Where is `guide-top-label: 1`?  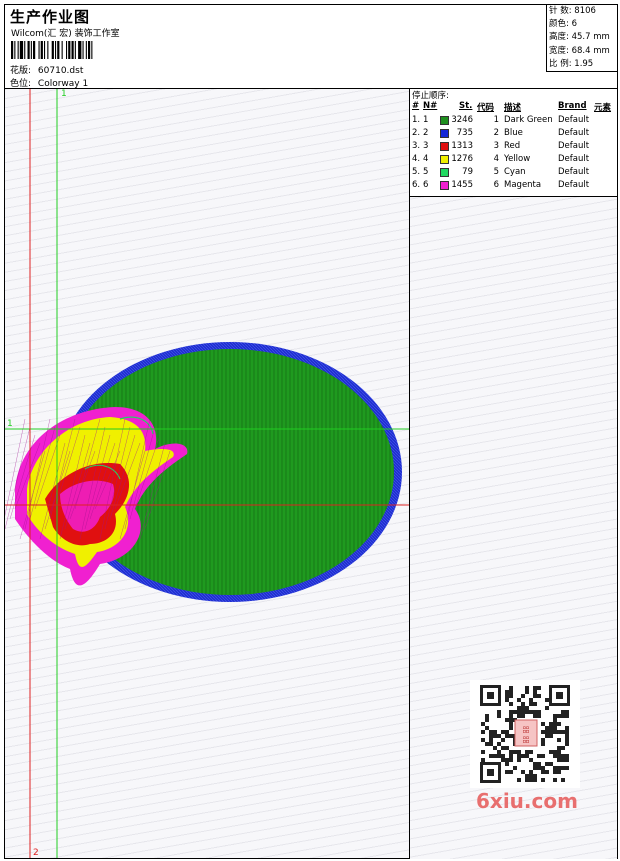 guide-top-label: 1 is located at coordinates (64, 94).